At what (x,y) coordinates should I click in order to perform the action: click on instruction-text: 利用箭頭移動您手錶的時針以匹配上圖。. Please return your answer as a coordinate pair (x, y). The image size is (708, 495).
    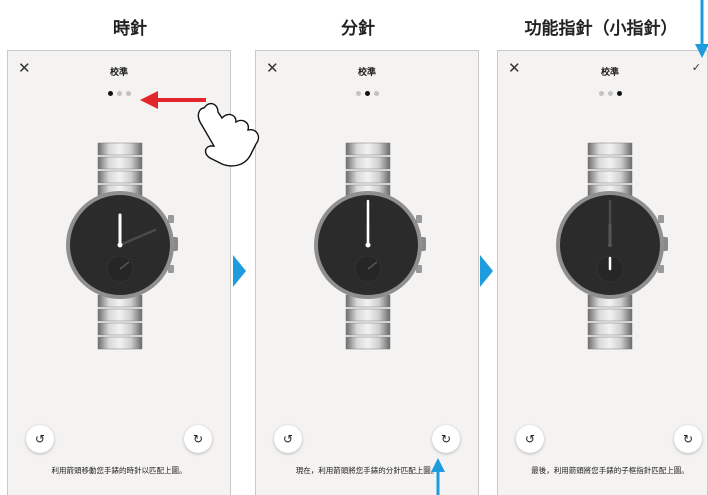
    Looking at the image, I should click on (119, 470).